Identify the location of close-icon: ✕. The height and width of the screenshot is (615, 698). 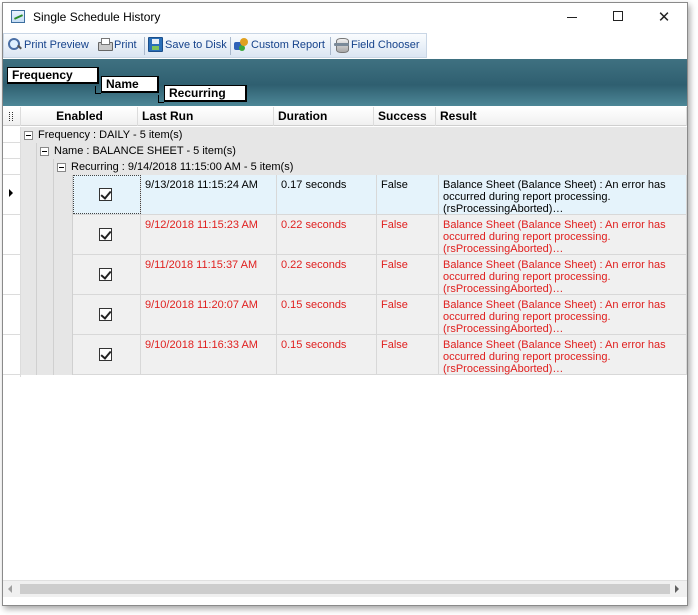
(664, 17).